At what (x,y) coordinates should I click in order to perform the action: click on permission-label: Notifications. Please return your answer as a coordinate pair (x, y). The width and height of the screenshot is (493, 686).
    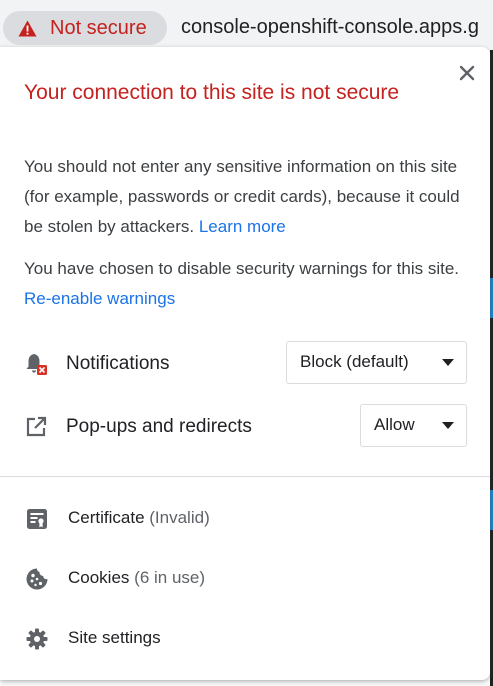
    Looking at the image, I should click on (118, 363).